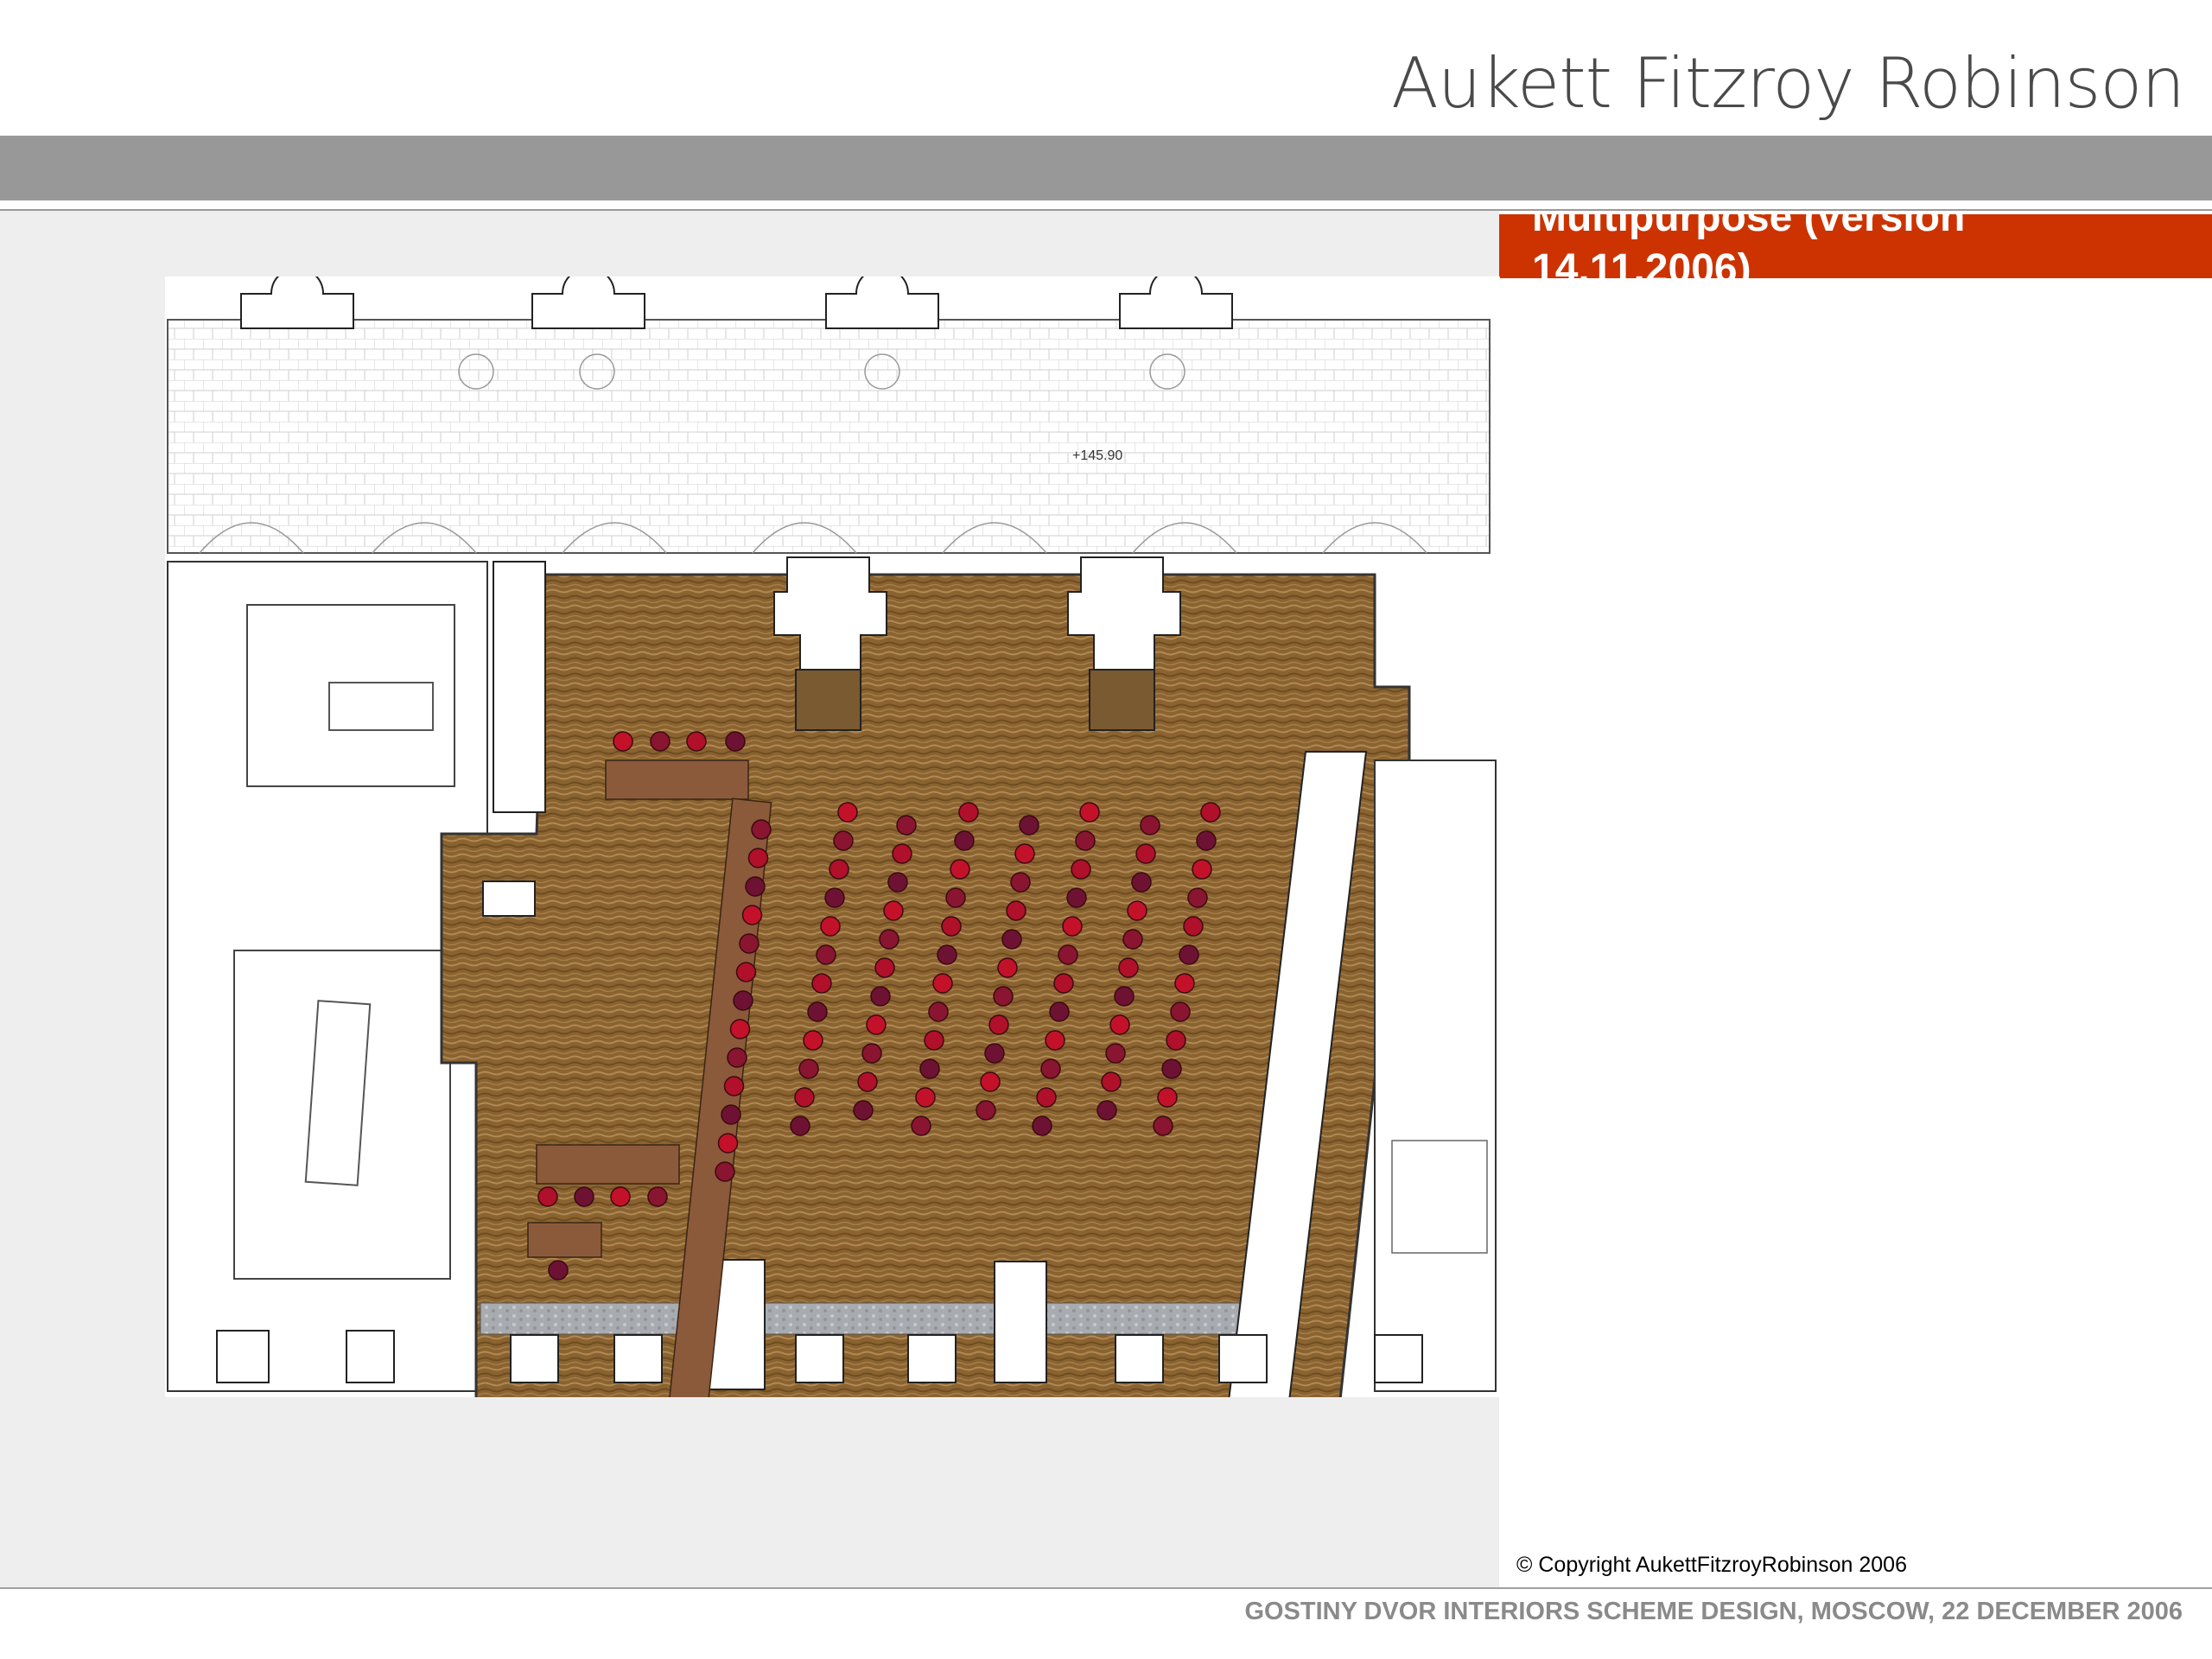 The width and height of the screenshot is (2212, 1659). Describe the element at coordinates (350, 695) in the screenshot. I see `meeting-room-upper` at that location.